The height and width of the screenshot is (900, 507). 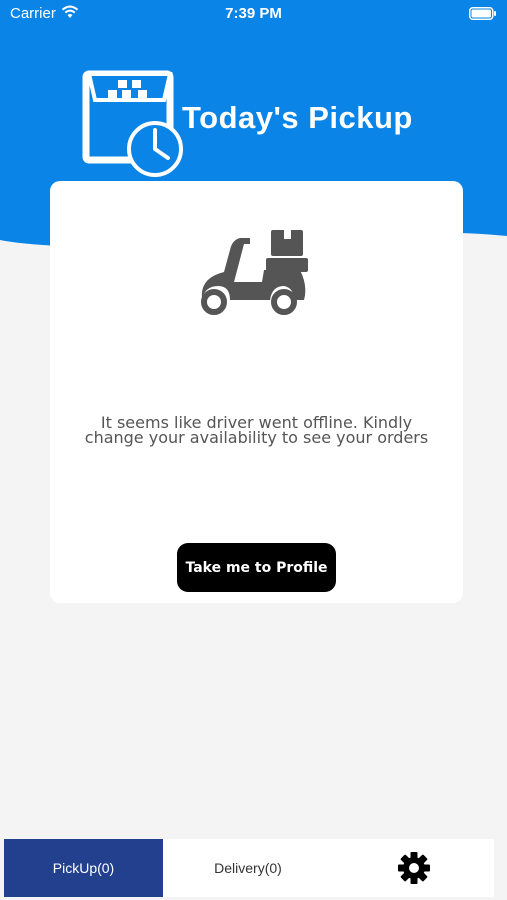 I want to click on bottom-tab-bar: PickUp(0) Delivery(0), so click(x=249, y=868).